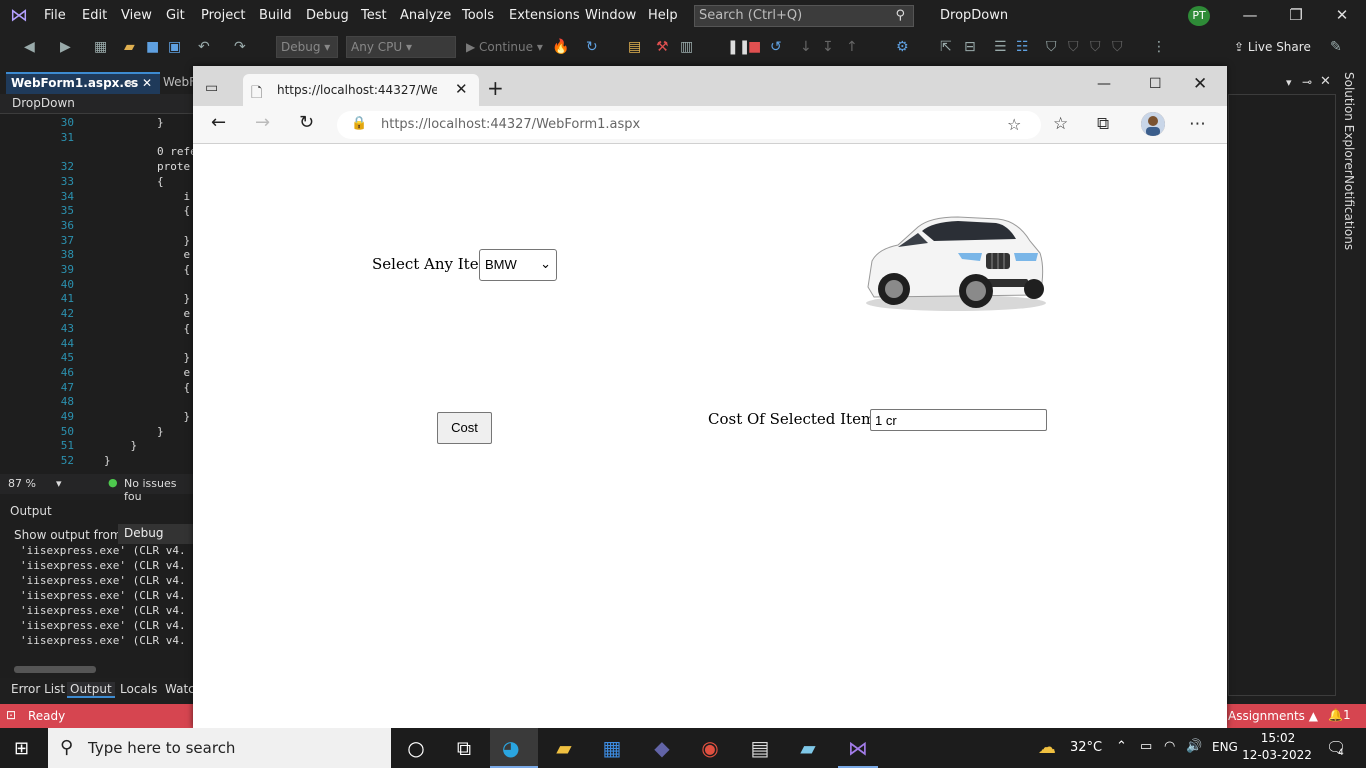 The height and width of the screenshot is (768, 1366). Describe the element at coordinates (1349, 123) in the screenshot. I see `tab-solution-explorer: Solution Explorer` at that location.